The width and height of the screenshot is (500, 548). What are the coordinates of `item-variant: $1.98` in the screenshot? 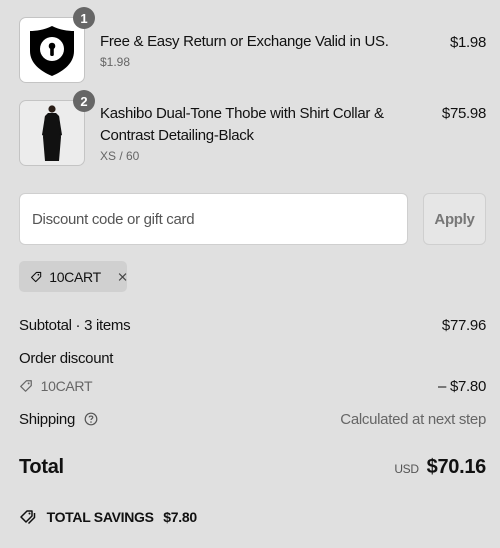 It's located at (115, 62).